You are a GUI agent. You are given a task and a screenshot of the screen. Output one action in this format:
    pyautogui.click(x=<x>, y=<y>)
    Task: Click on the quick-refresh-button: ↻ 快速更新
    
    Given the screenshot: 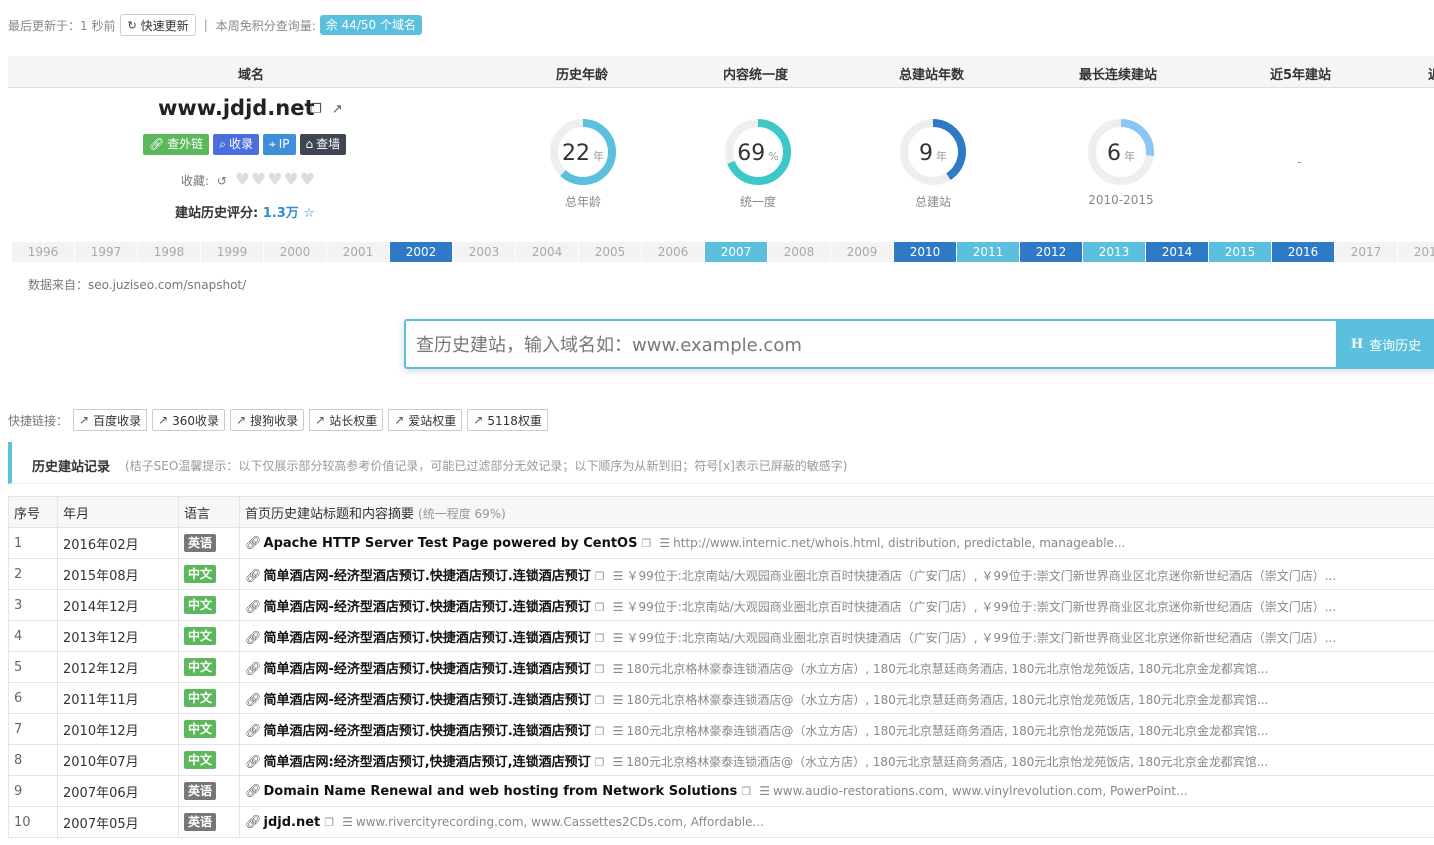 What is the action you would take?
    pyautogui.click(x=158, y=25)
    